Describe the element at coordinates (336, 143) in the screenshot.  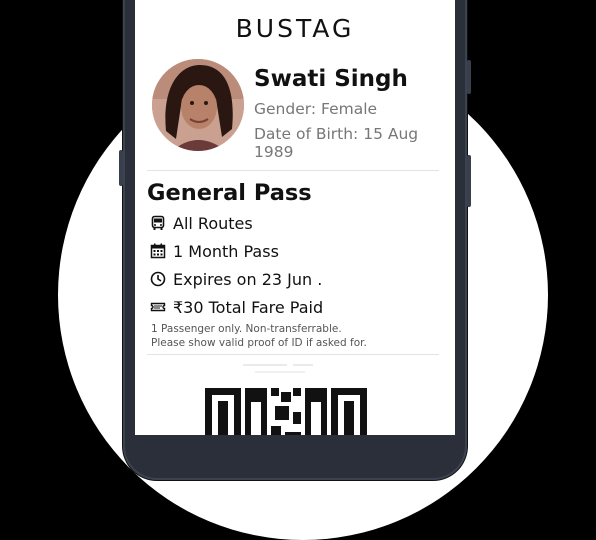
I see `passenger-dob: Date of Birth: 15 Aug 1989` at that location.